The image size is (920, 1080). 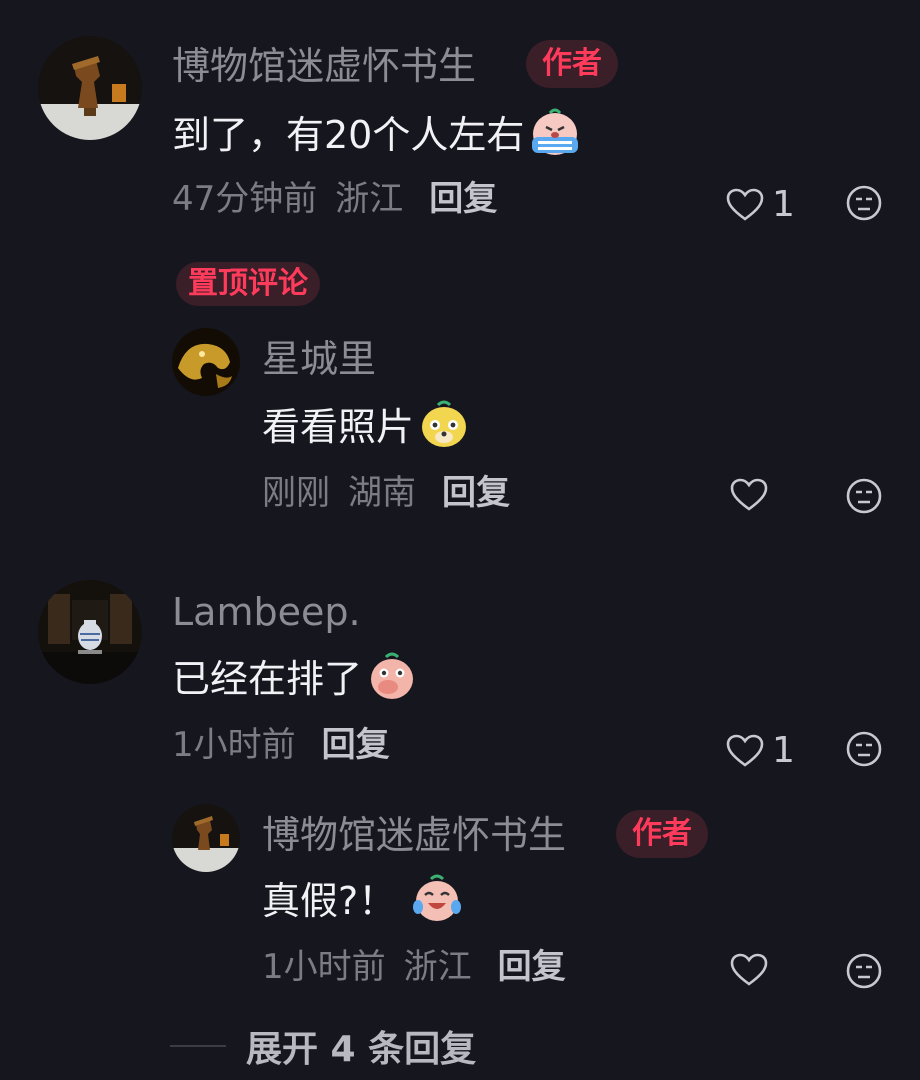 What do you see at coordinates (338, 427) in the screenshot?
I see `reply-text: 看看照片` at bounding box center [338, 427].